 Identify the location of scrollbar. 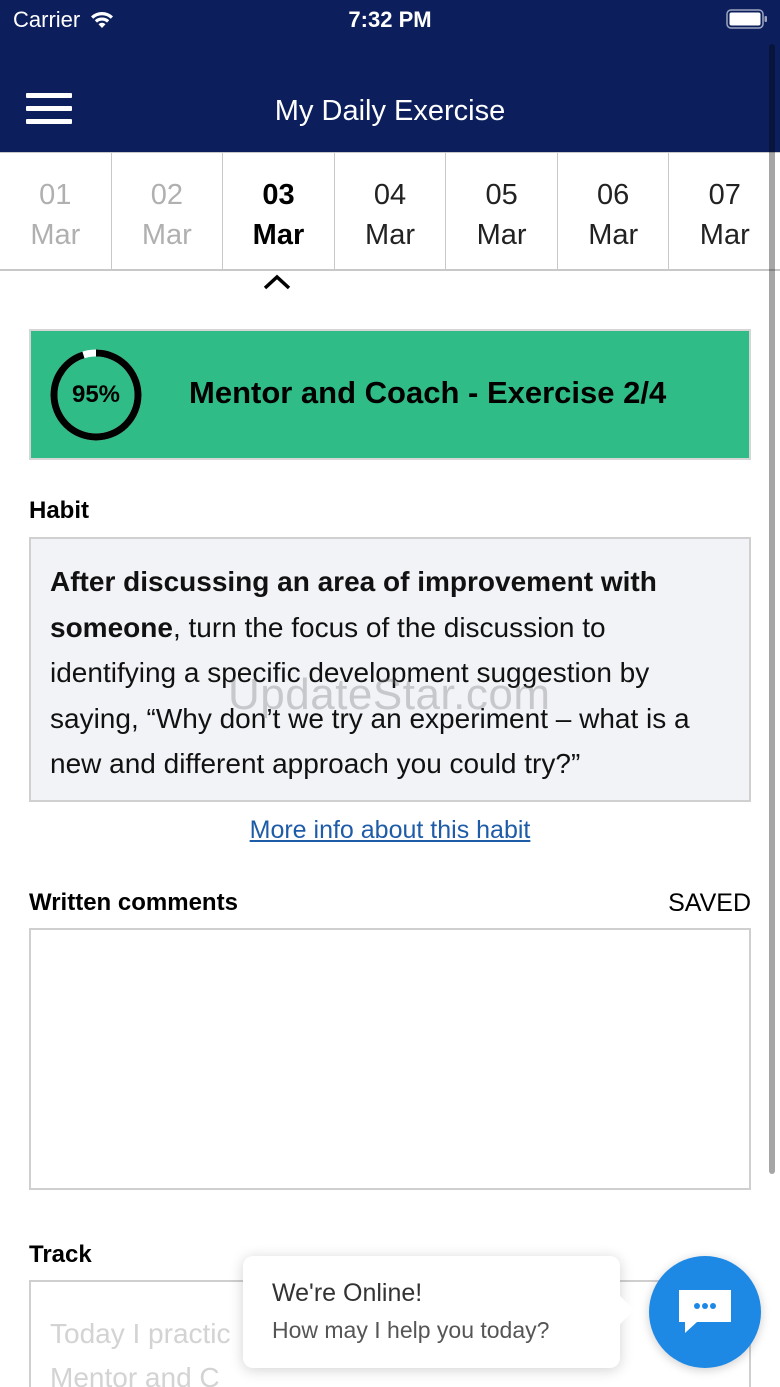
(772, 609).